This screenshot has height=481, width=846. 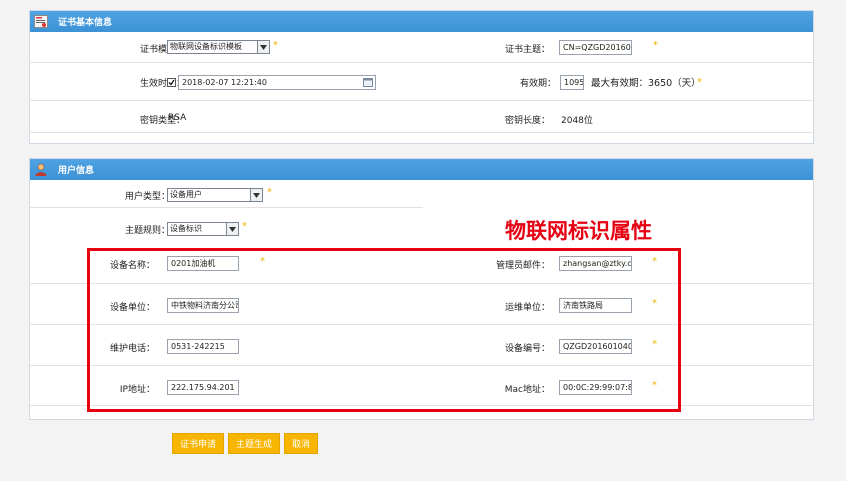 I want to click on cancel-button: 取消, so click(x=301, y=443).